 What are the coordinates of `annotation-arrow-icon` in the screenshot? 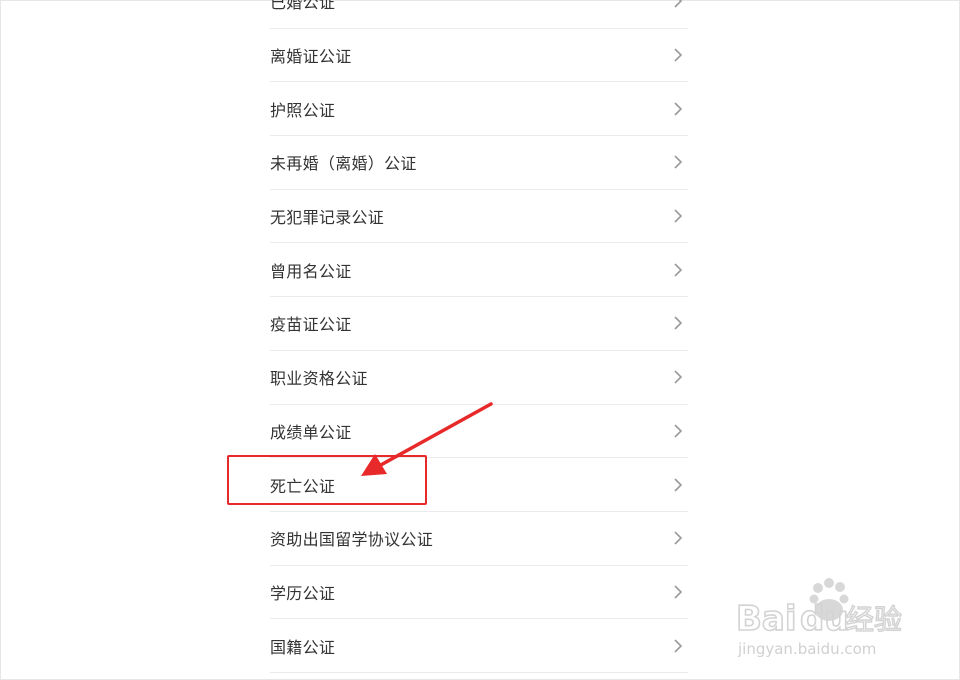 It's located at (427, 439).